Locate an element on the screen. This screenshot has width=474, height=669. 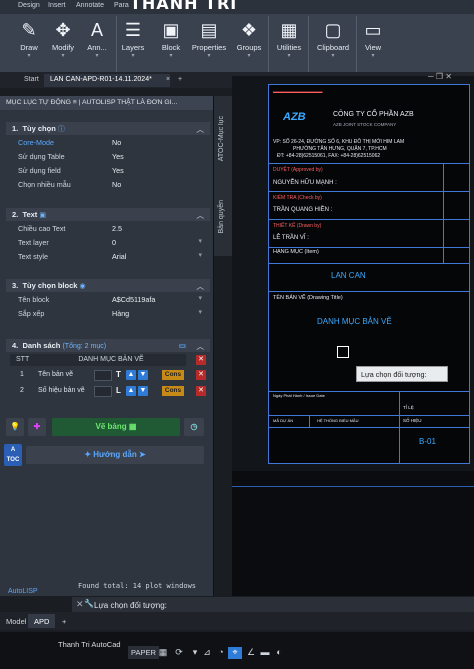
command-line: ✕ 🔧 is located at coordinates (273, 605).